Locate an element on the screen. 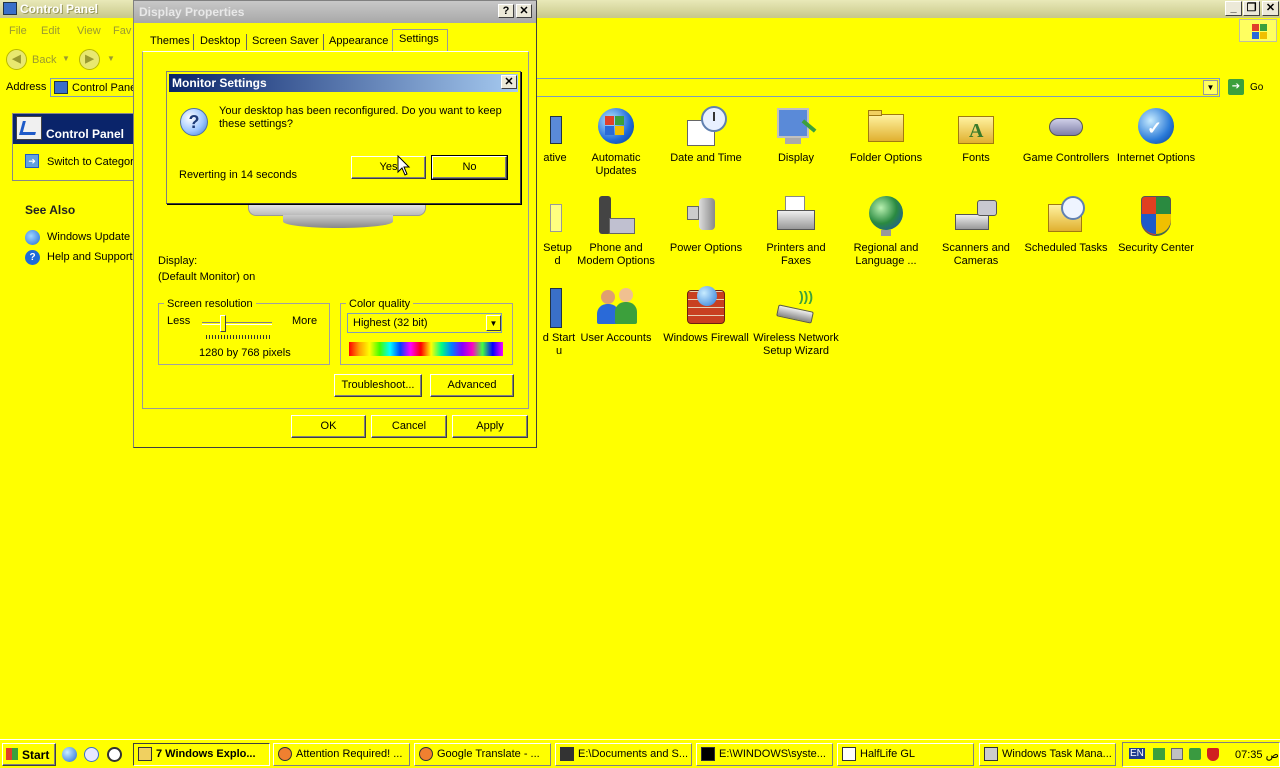 The image size is (1280, 768). mouse-cursor-icon is located at coordinates (404, 165).